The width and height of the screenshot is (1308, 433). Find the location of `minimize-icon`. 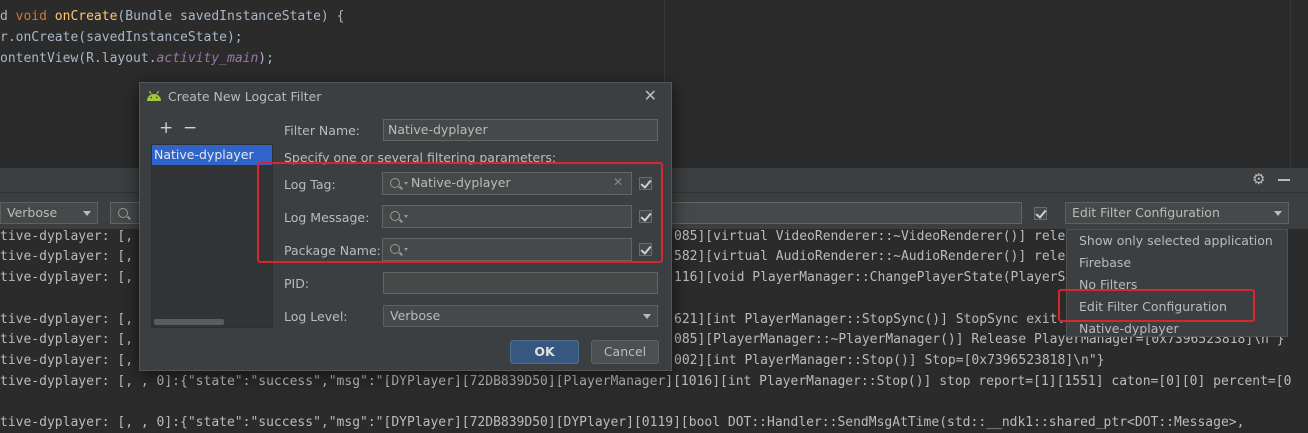

minimize-icon is located at coordinates (1284, 180).